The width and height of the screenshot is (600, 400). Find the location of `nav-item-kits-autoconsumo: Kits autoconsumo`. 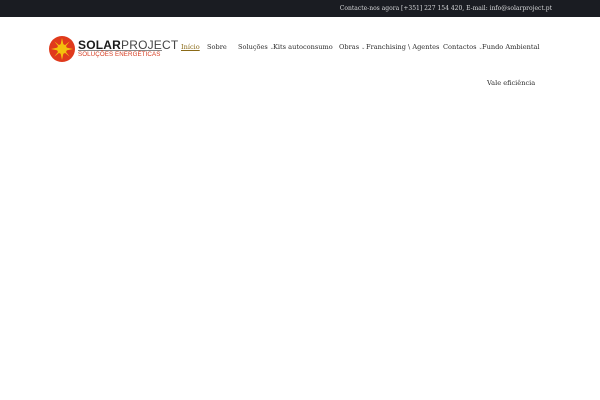

nav-item-kits-autoconsumo: Kits autoconsumo is located at coordinates (303, 47).